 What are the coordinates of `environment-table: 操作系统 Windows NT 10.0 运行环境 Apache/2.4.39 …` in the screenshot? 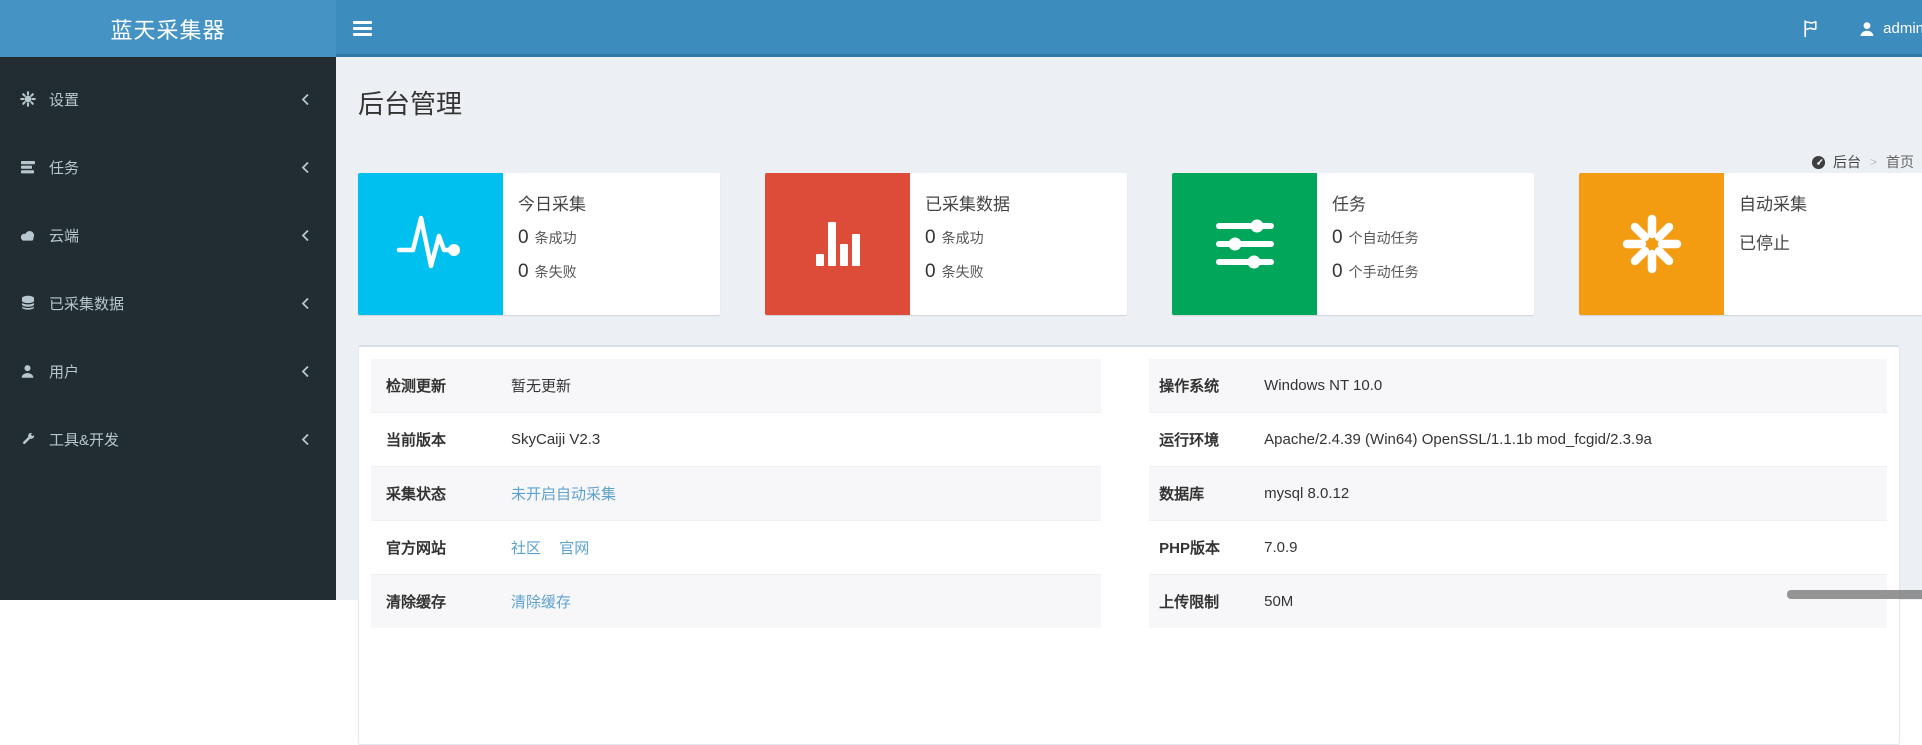 It's located at (1518, 493).